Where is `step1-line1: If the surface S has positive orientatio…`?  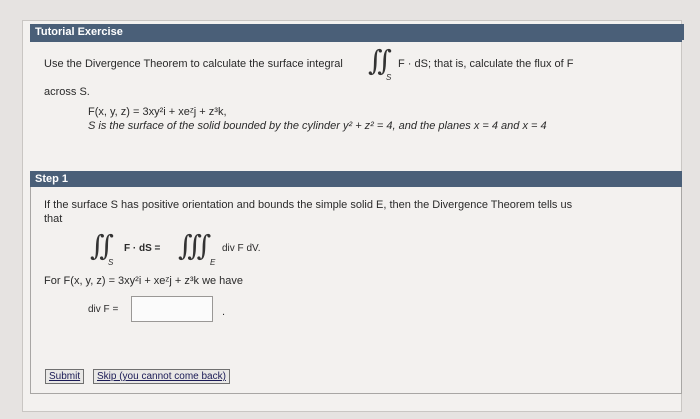
step1-line1: If the surface S has positive orientatio… is located at coordinates (308, 205).